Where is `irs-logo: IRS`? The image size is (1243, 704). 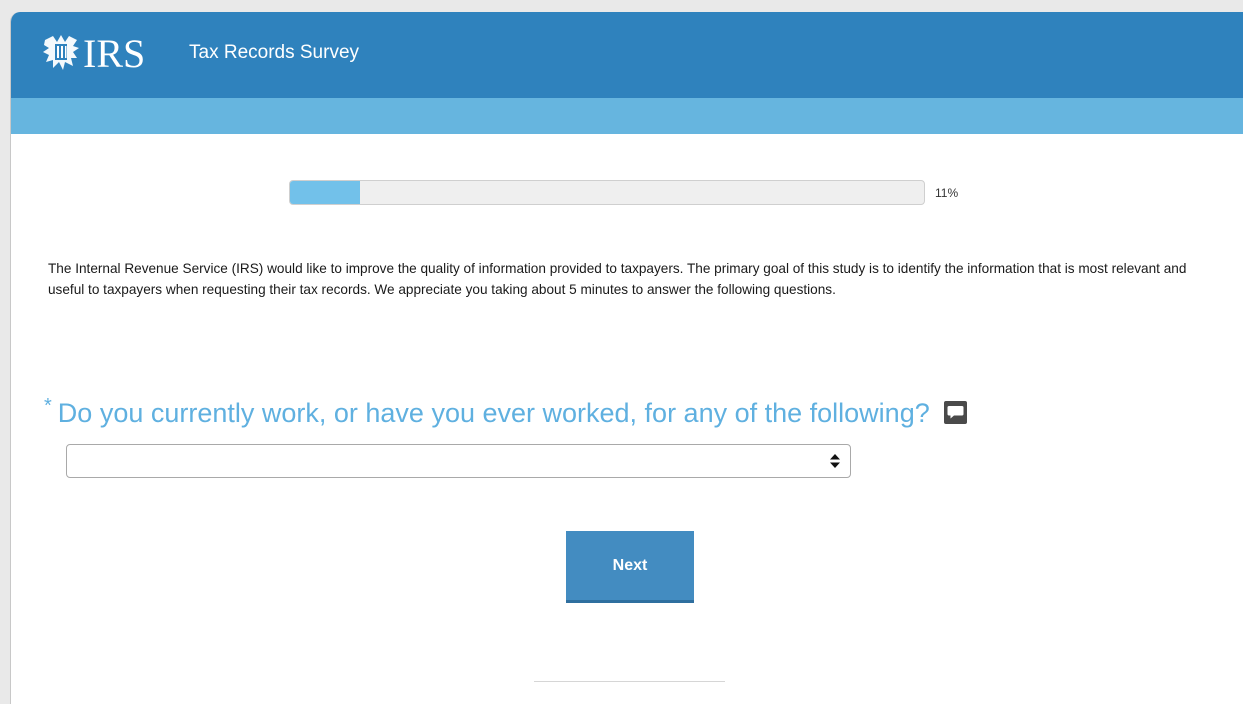 irs-logo: IRS is located at coordinates (109, 53).